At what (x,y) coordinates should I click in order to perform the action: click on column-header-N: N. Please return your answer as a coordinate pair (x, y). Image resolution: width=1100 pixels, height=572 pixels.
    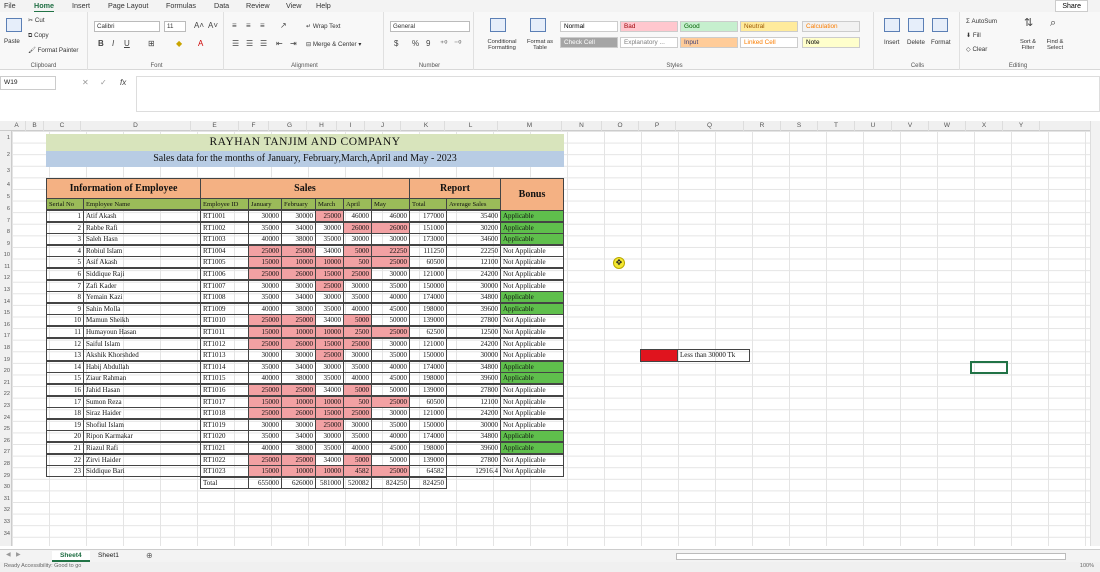
    Looking at the image, I should click on (582, 126).